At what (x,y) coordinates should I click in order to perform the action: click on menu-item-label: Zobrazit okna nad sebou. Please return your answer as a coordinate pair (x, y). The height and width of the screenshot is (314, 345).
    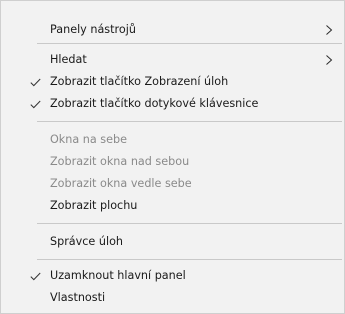
    Looking at the image, I should click on (120, 161).